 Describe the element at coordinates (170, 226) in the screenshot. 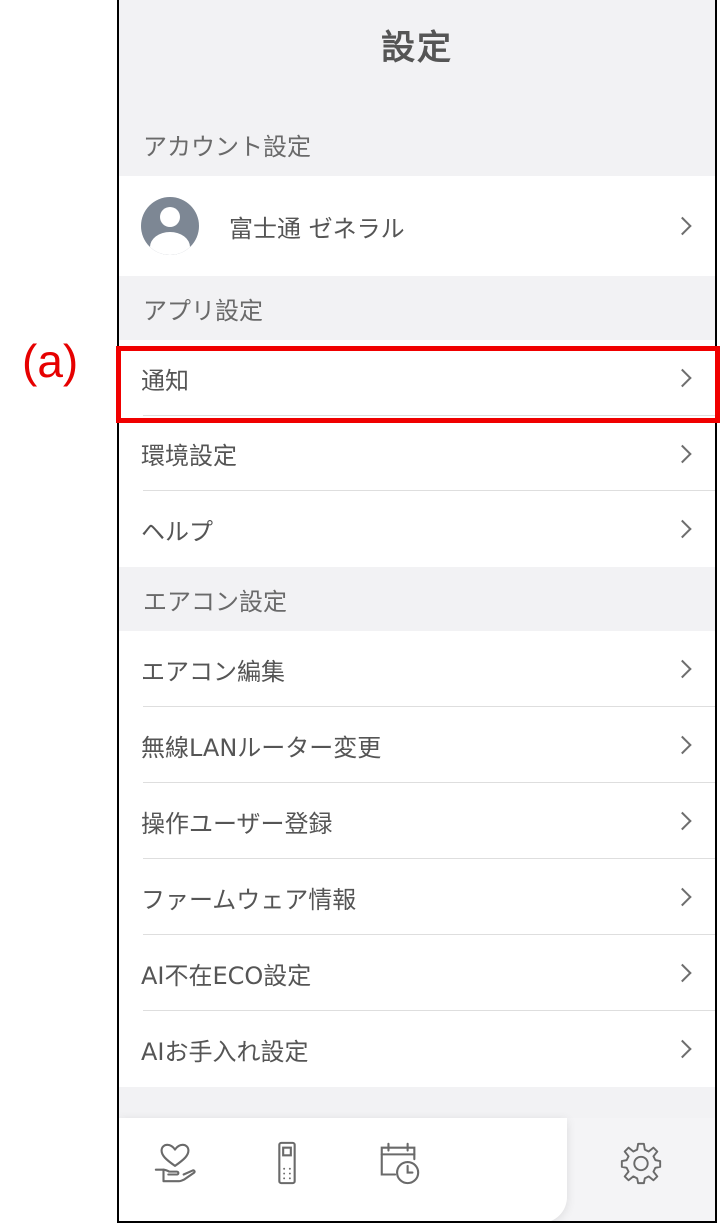

I see `user-avatar-icon` at that location.